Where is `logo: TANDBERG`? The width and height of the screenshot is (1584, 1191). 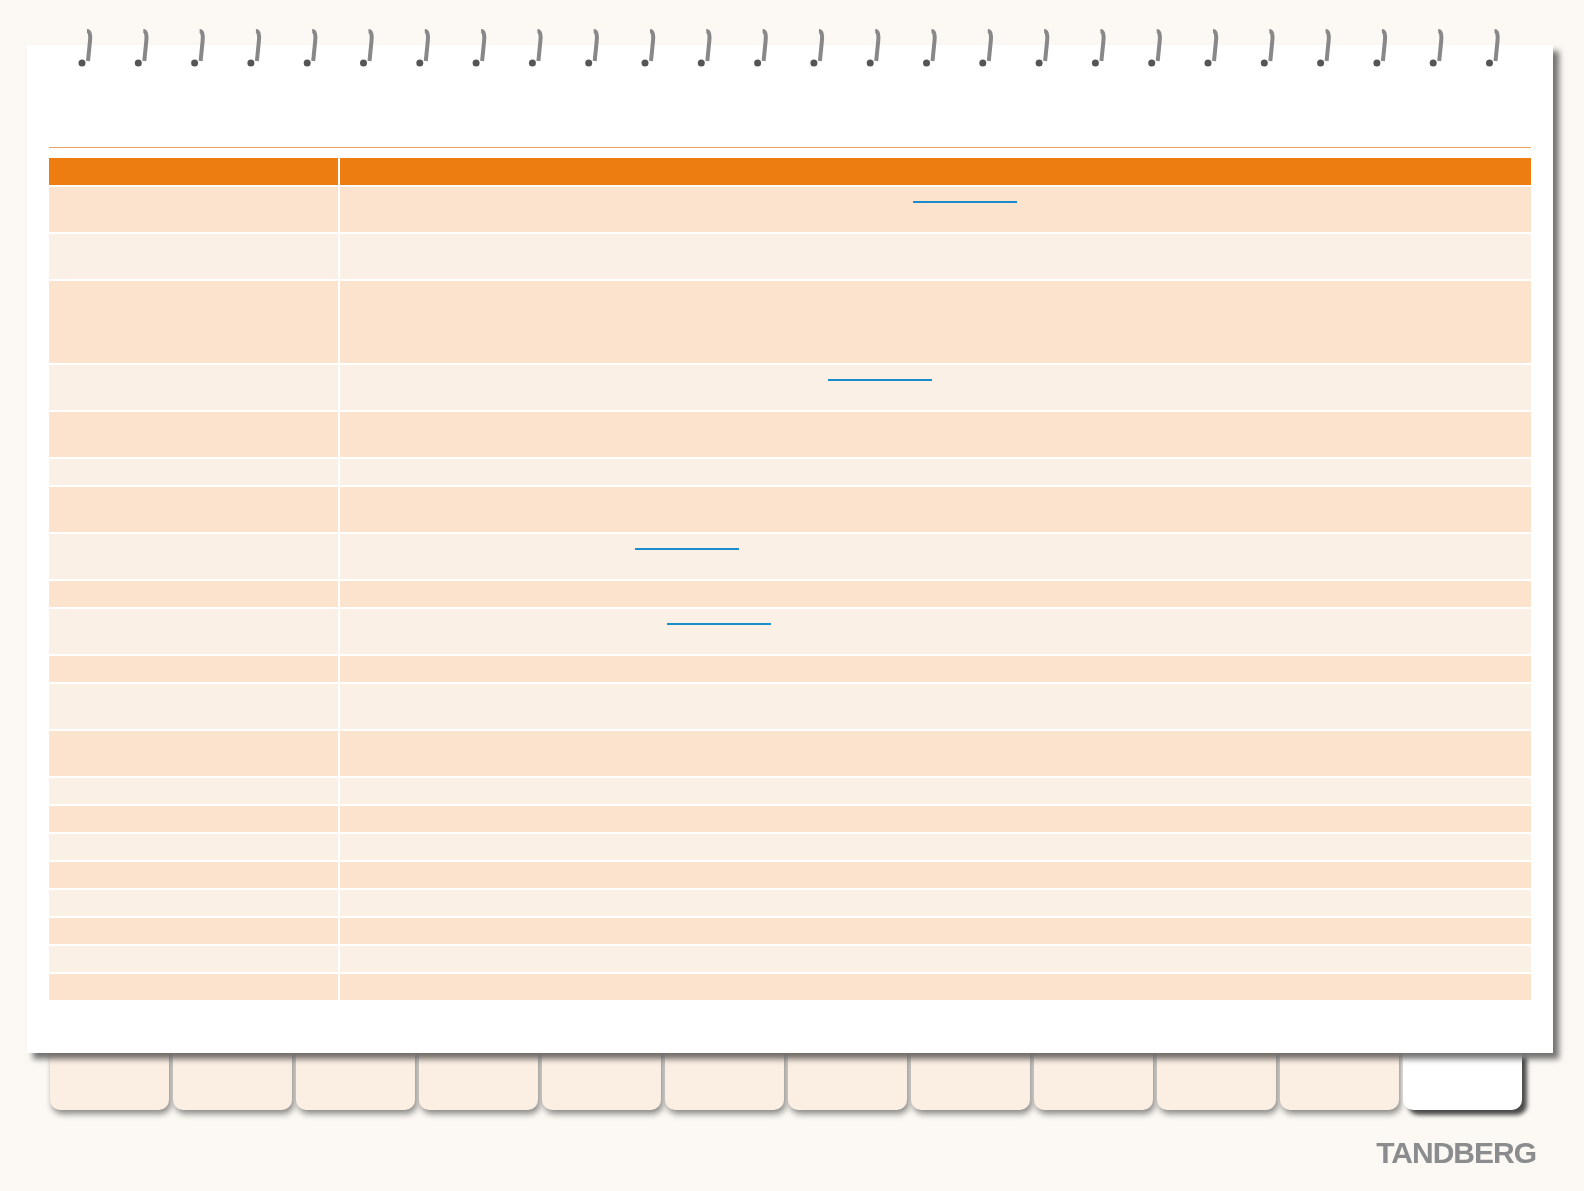 logo: TANDBERG is located at coordinates (1456, 1153).